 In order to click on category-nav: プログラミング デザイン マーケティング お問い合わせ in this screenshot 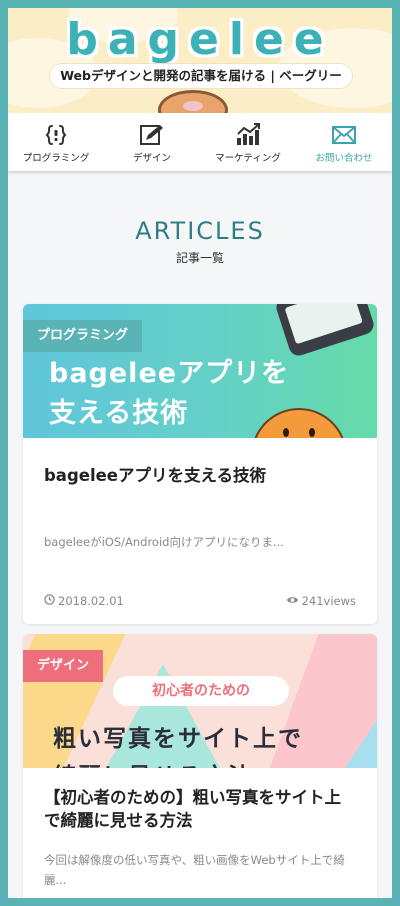, I will do `click(200, 142)`.